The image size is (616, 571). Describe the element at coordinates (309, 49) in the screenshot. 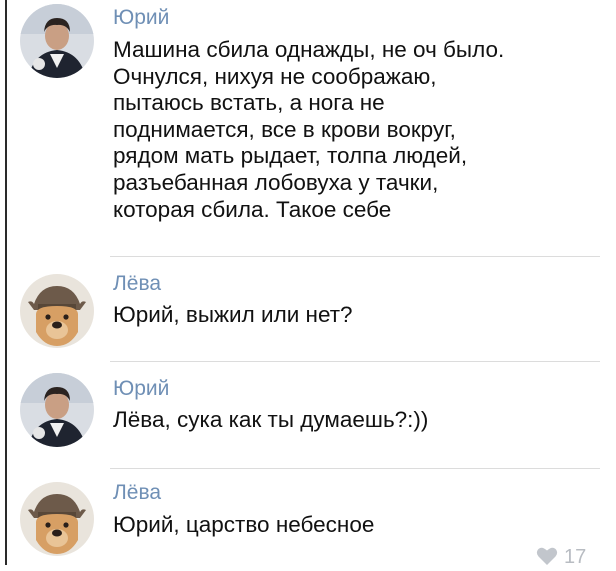

I see `comment-line: Машина сбила однажды, не оч было.` at that location.